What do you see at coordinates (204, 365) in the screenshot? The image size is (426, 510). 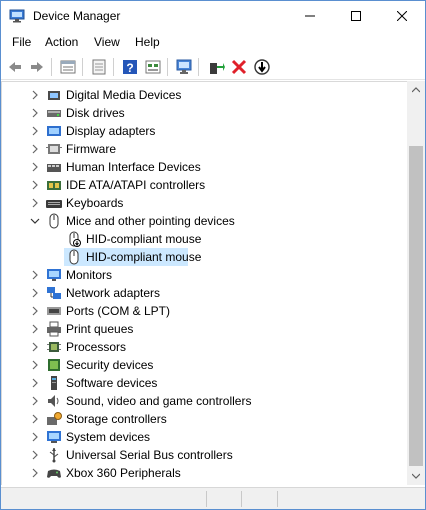 I see `tree-category-item: Security devices` at bounding box center [204, 365].